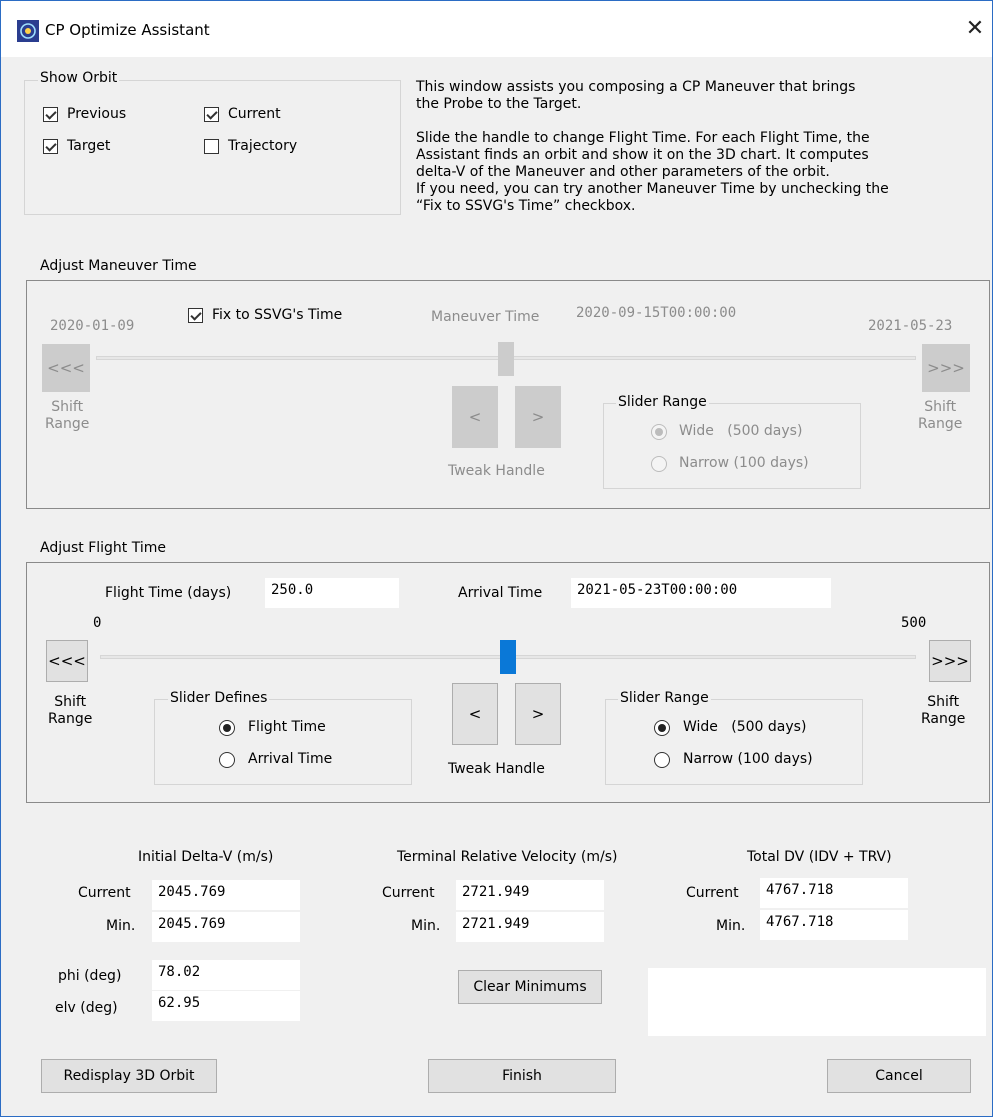 This screenshot has height=1117, width=993. Describe the element at coordinates (227, 760) in the screenshot. I see `defines-arrival-time-radio` at that location.